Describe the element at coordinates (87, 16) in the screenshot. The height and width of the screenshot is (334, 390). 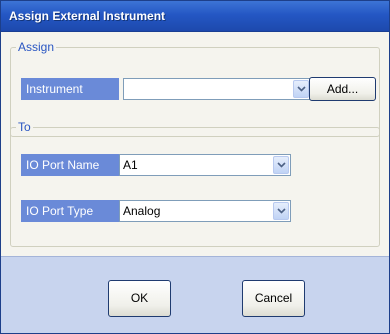
I see `window-title: Assign External Instrument` at that location.